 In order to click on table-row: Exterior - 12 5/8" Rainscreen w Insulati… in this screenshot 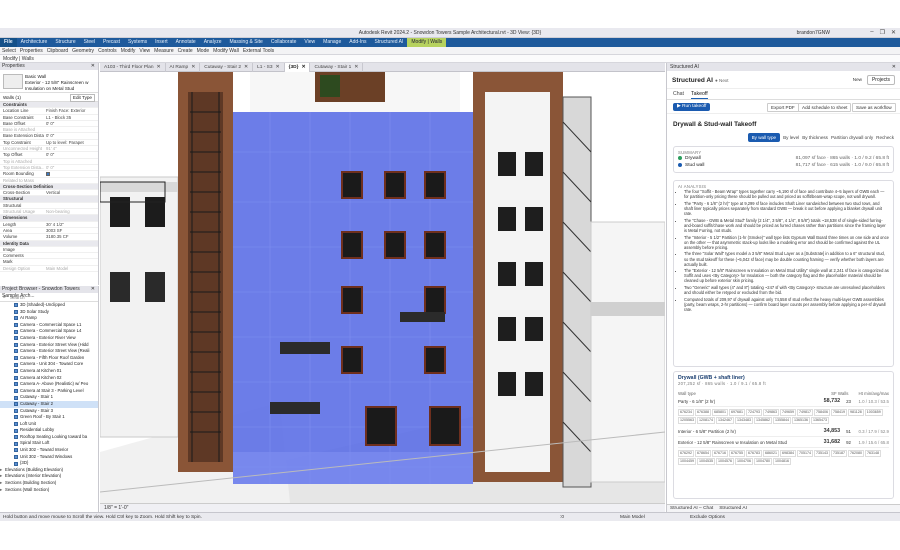, I will do `click(783, 442)`.